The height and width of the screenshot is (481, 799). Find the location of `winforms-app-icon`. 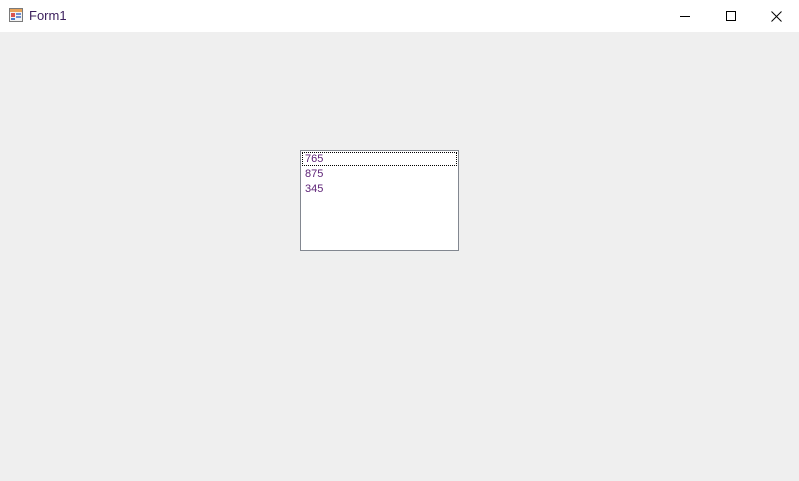

winforms-app-icon is located at coordinates (16, 15).